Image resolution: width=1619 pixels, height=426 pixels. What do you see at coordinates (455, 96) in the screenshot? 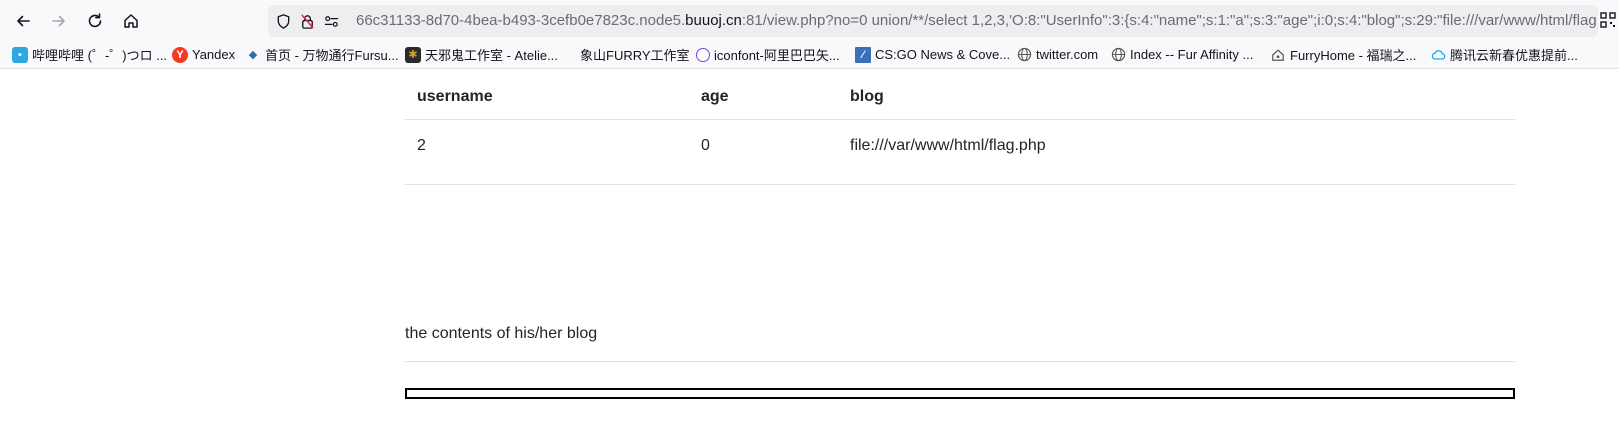
I see `column-header-username: username` at bounding box center [455, 96].